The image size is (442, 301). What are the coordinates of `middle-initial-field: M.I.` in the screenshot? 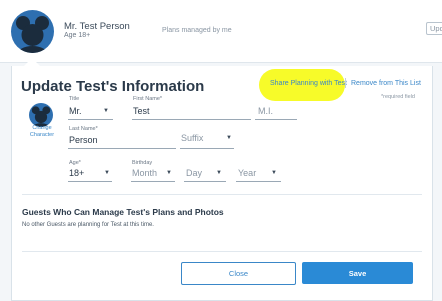 It's located at (265, 111).